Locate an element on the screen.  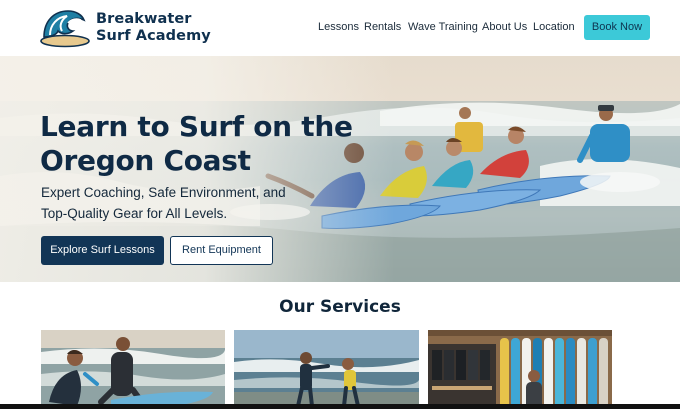
surf-lesson-photo is located at coordinates (133, 369).